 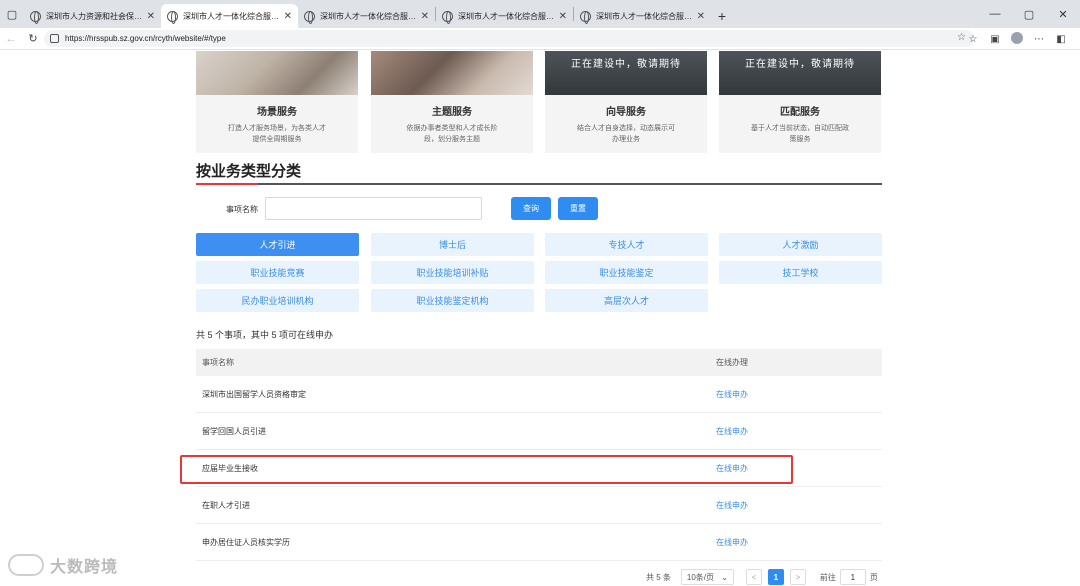 I want to click on maximize-icon: ▢, so click(x=1029, y=14).